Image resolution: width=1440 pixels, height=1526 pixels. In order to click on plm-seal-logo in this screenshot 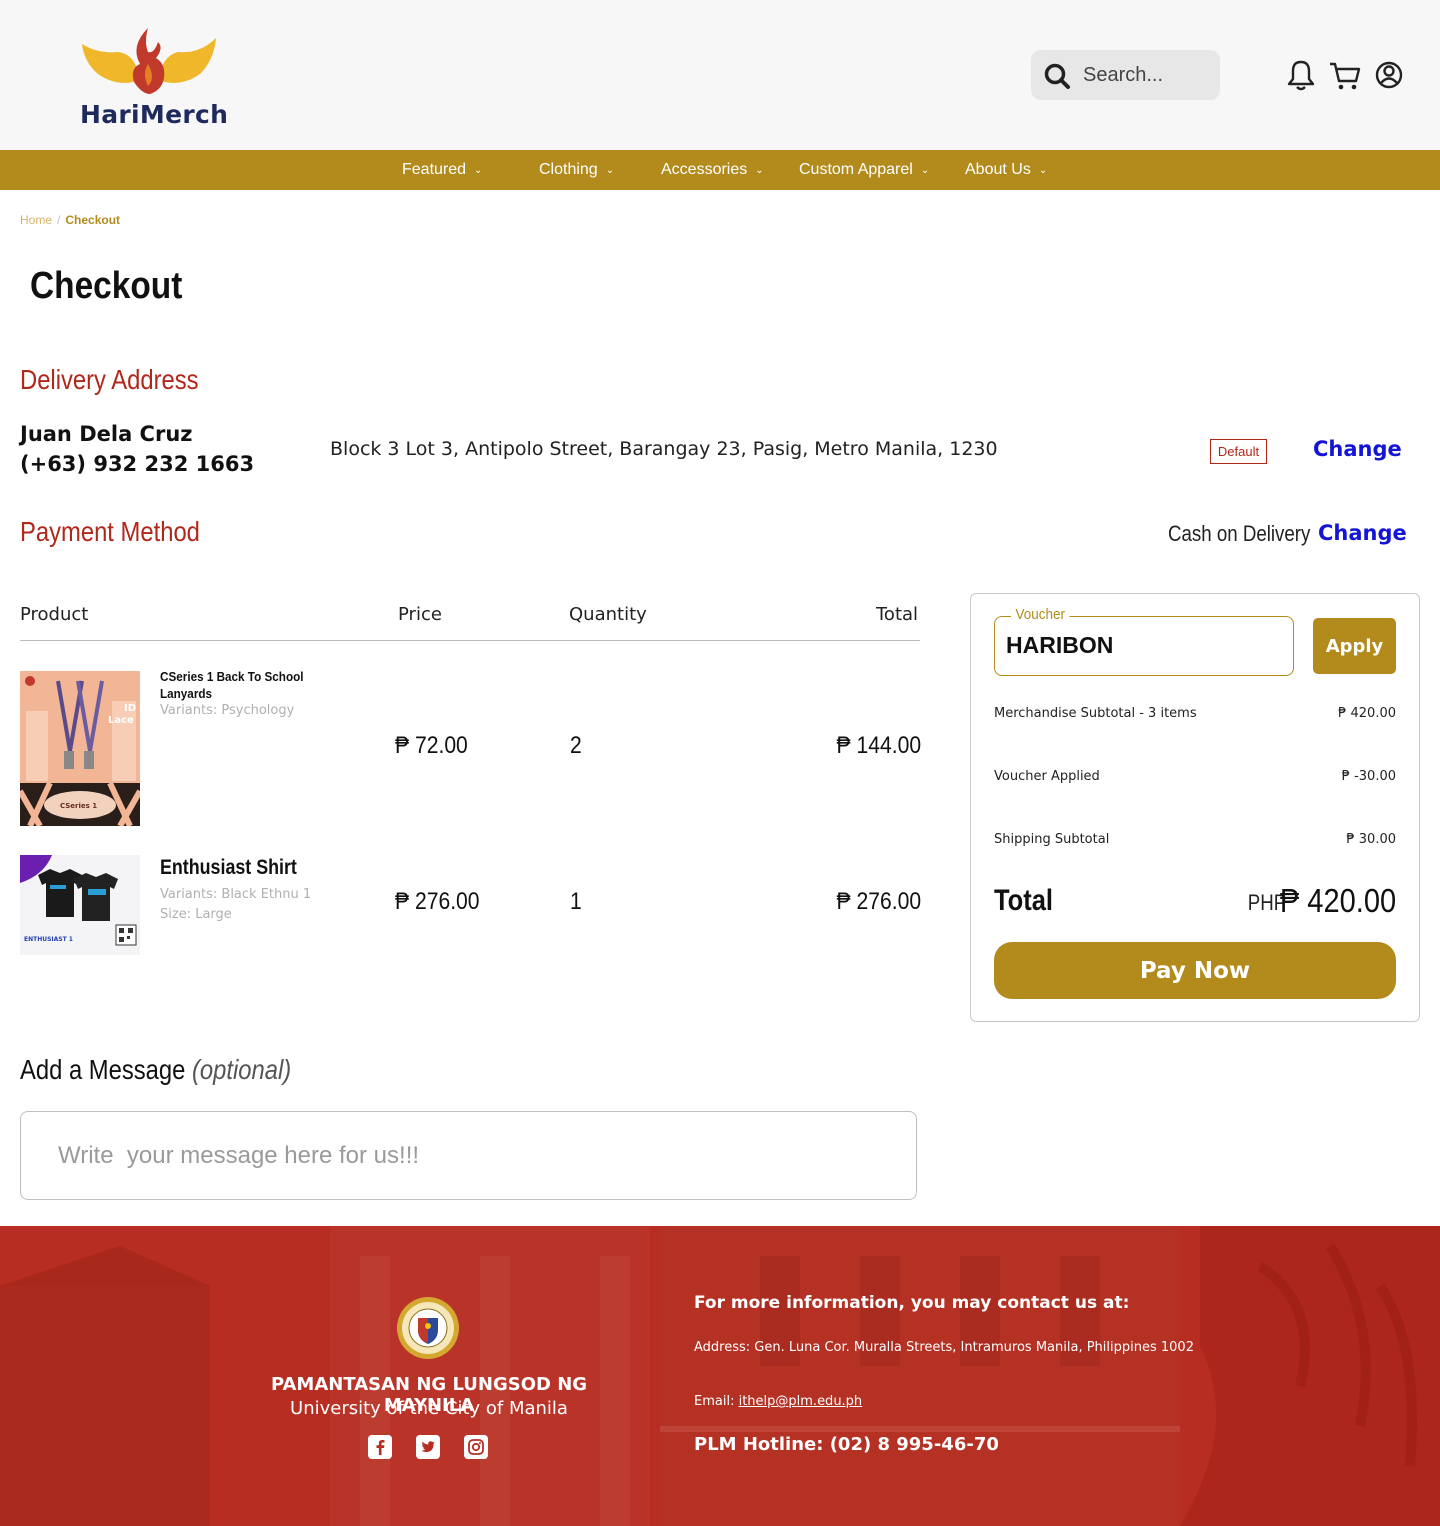, I will do `click(428, 1328)`.